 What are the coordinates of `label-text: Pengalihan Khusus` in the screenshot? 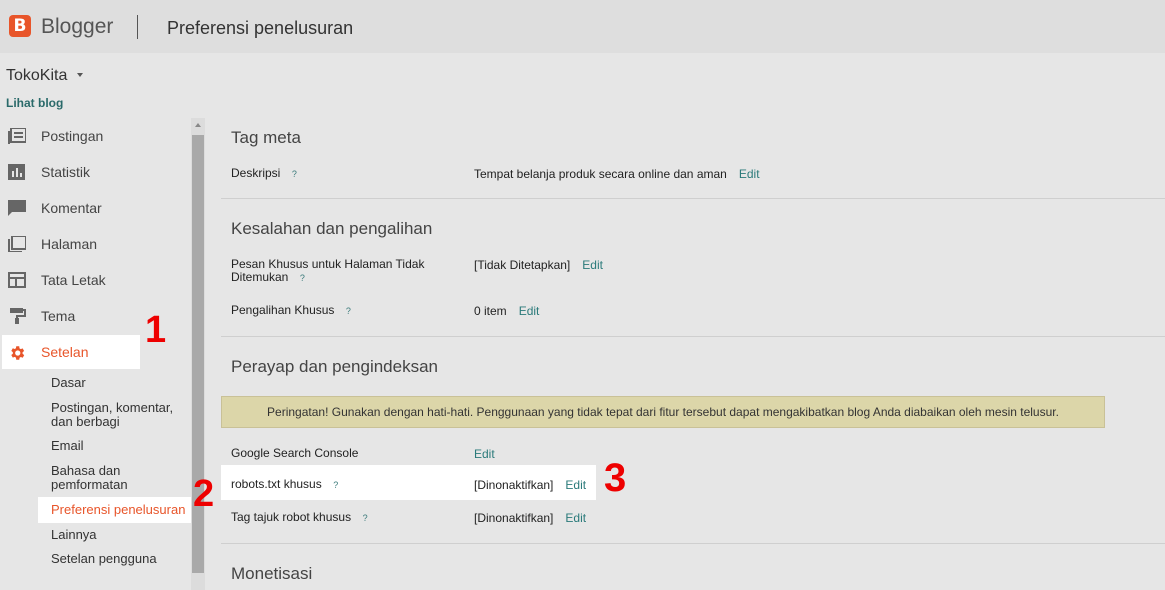 It's located at (283, 310).